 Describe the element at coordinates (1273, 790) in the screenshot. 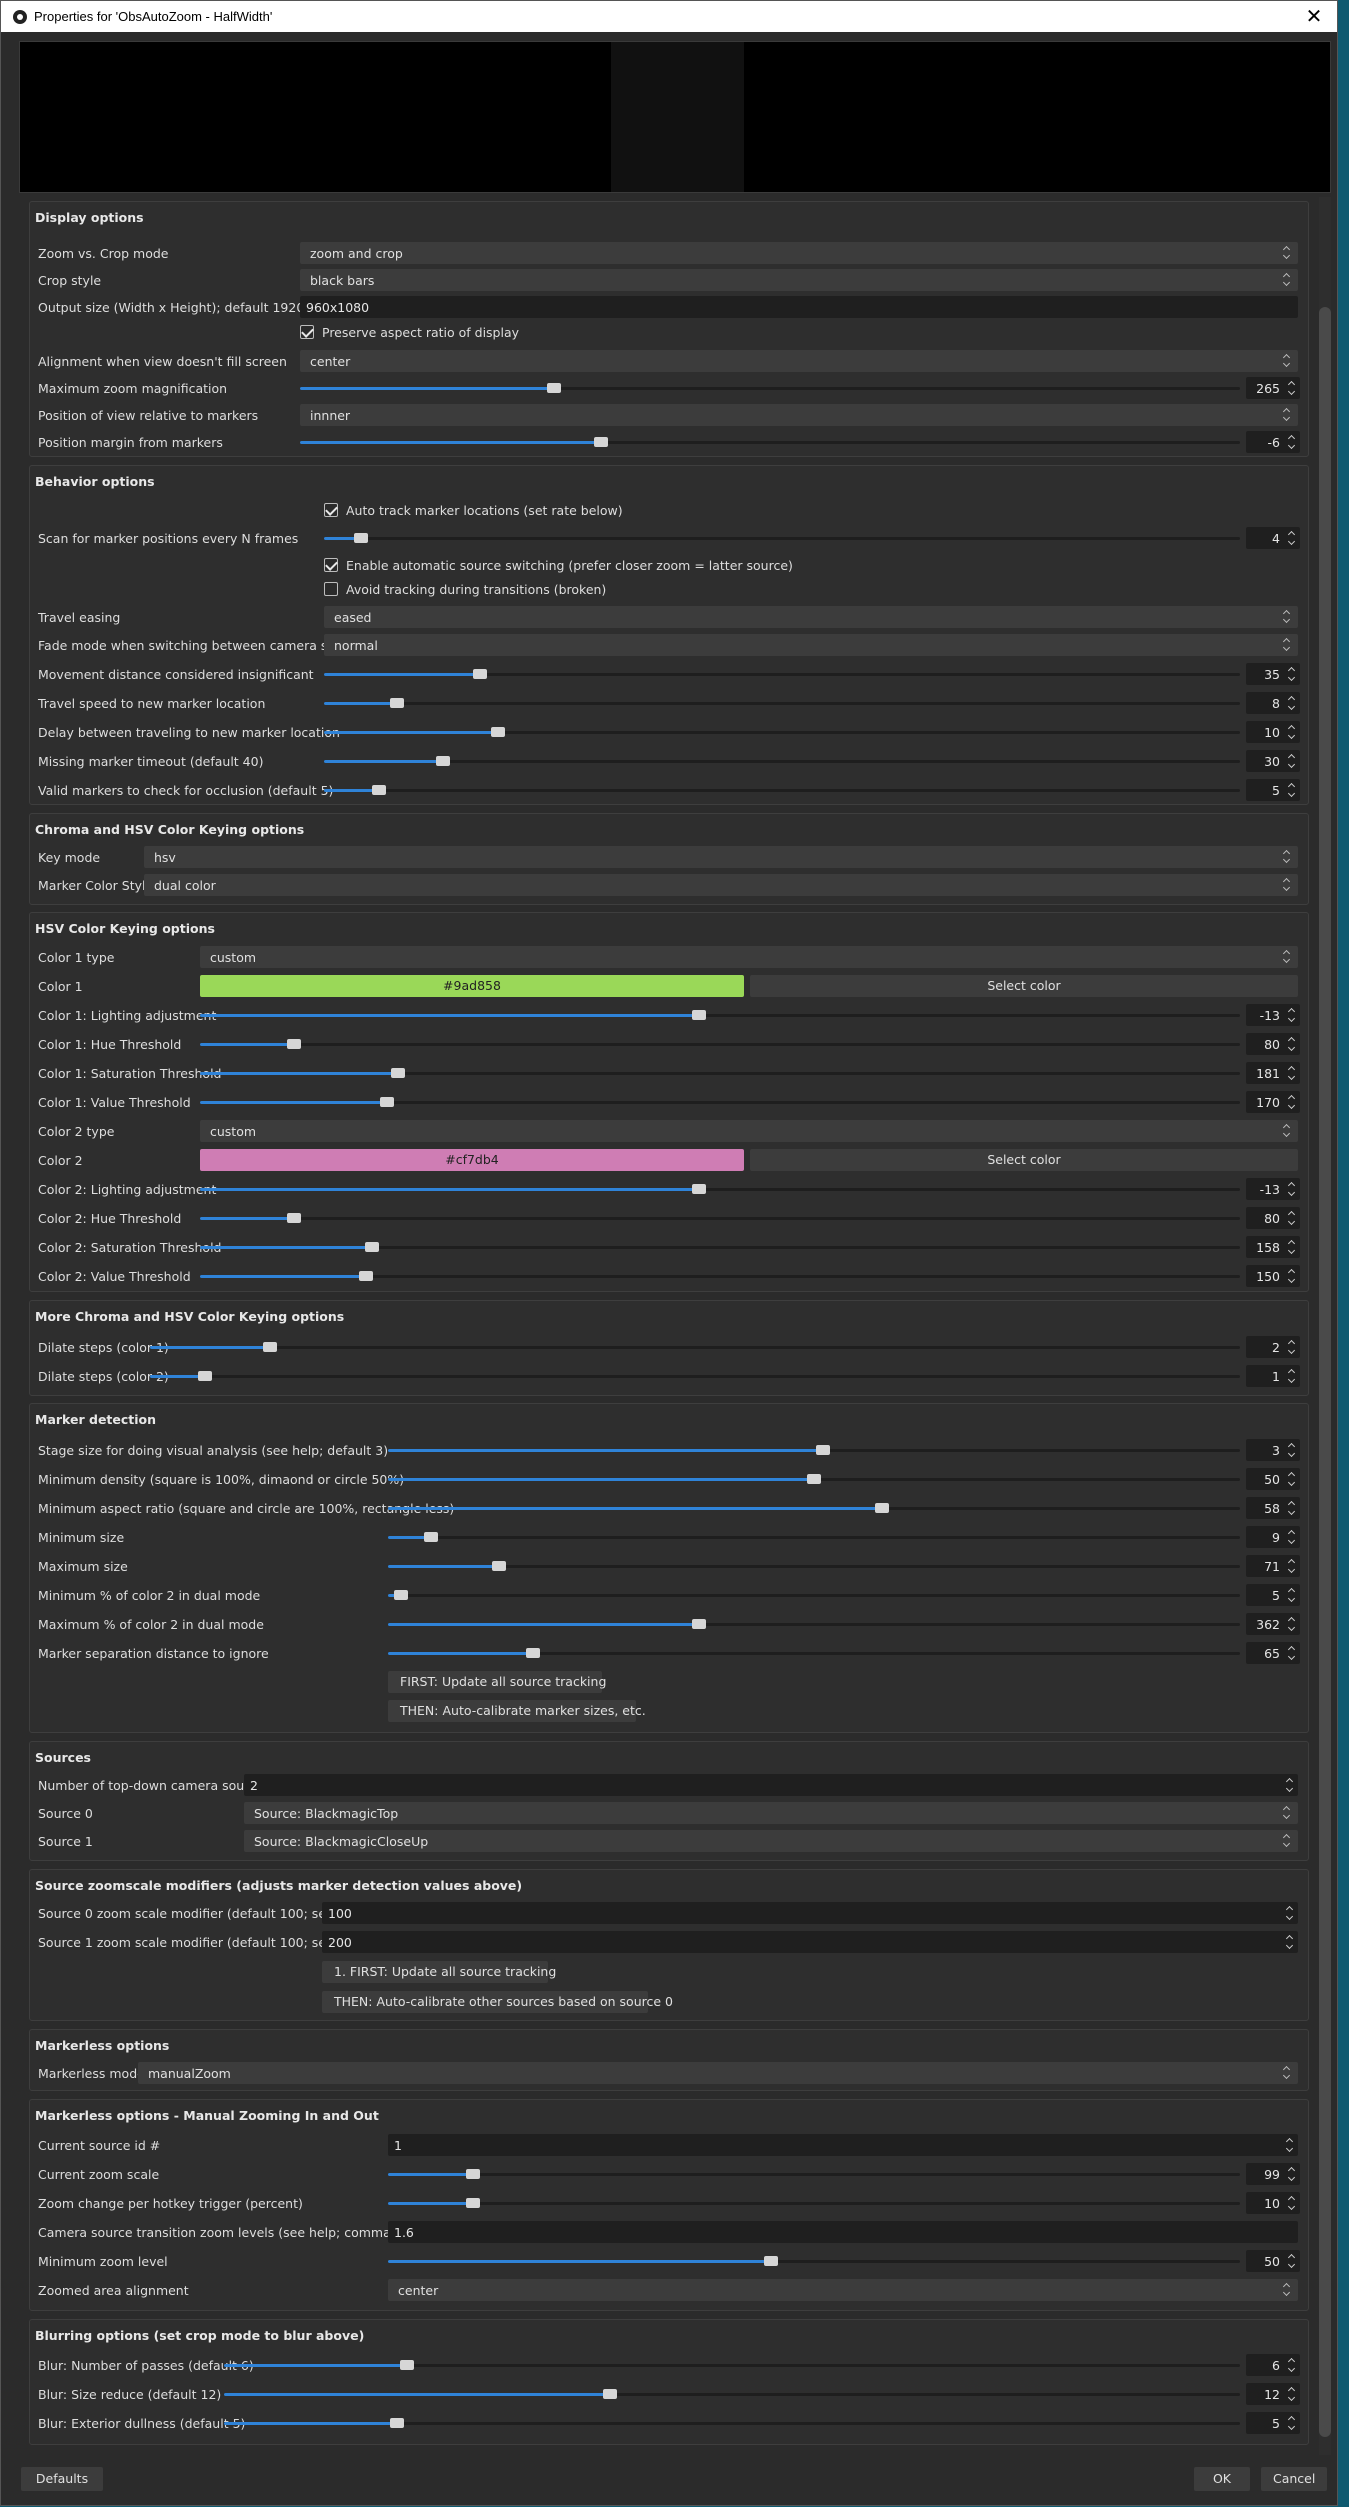

I see `valid-markers-spinbox: 5` at that location.